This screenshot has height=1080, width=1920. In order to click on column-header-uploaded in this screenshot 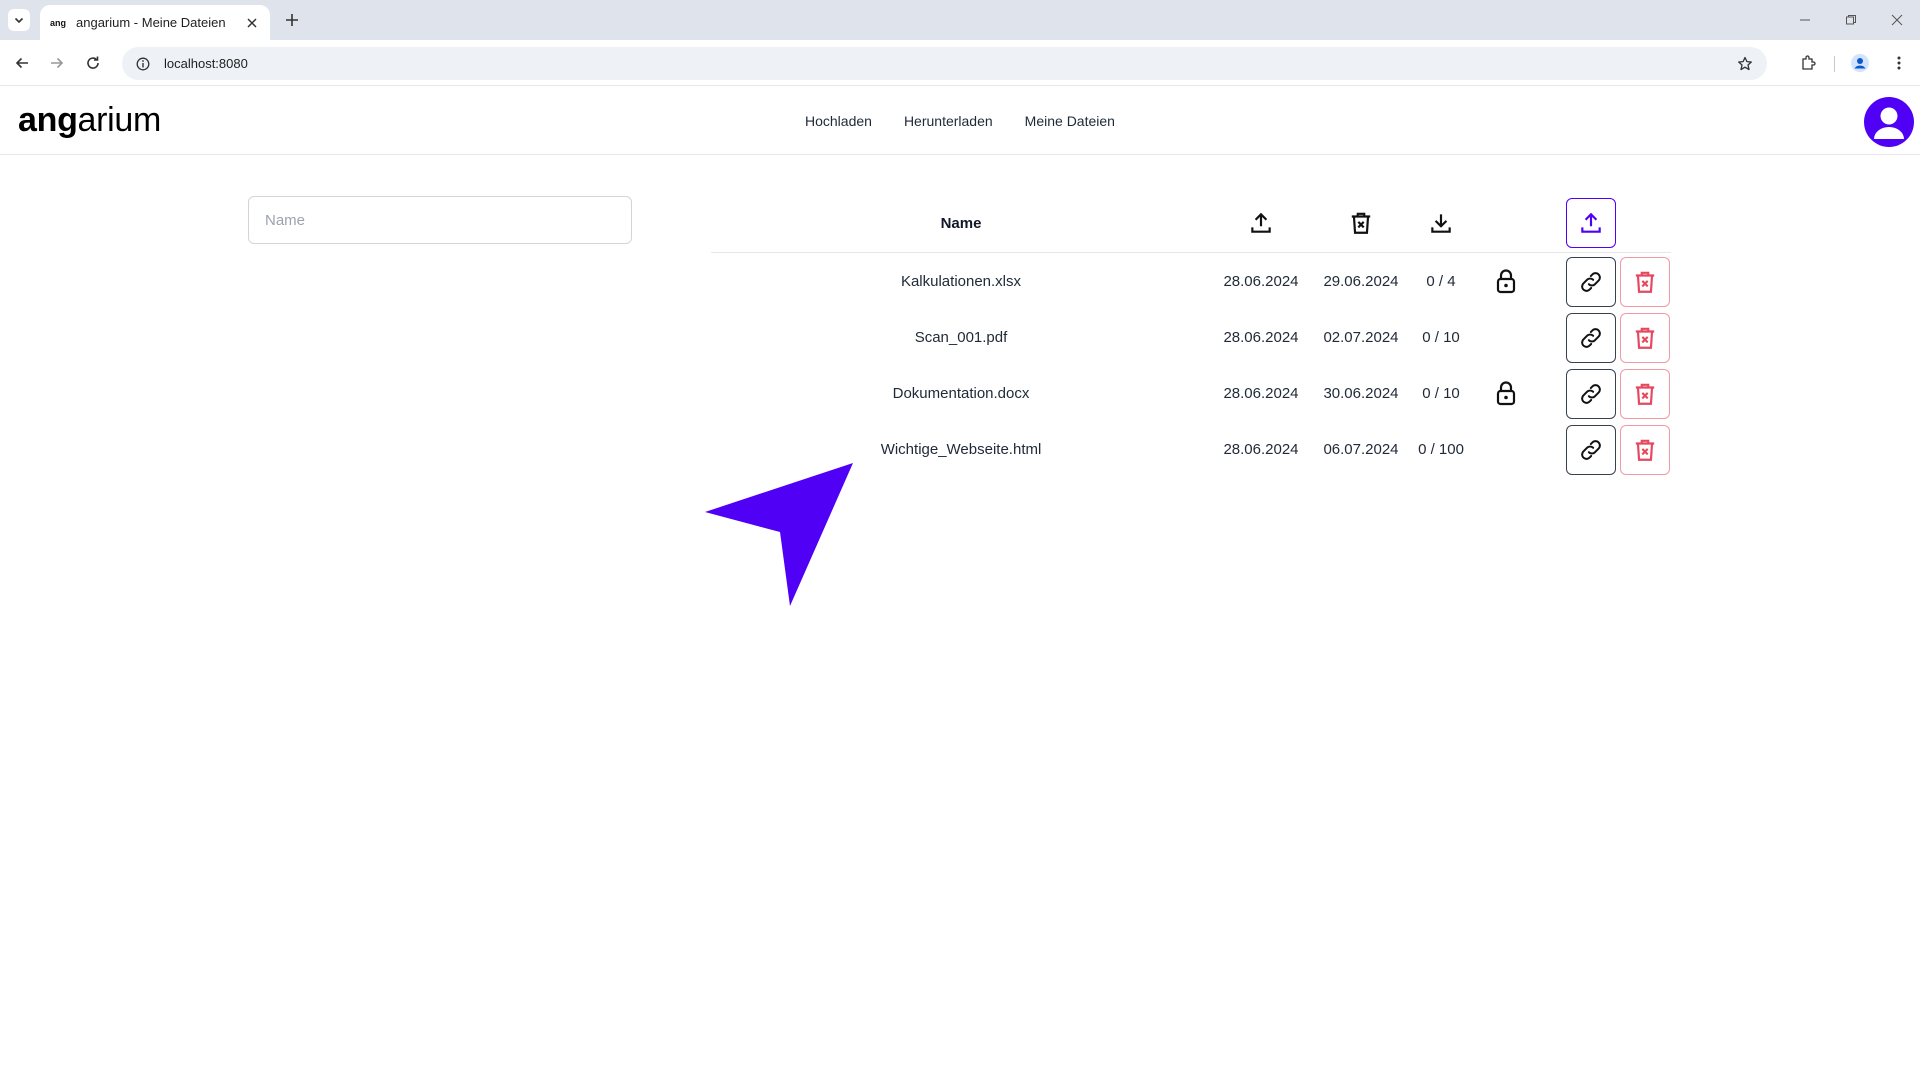, I will do `click(1261, 223)`.